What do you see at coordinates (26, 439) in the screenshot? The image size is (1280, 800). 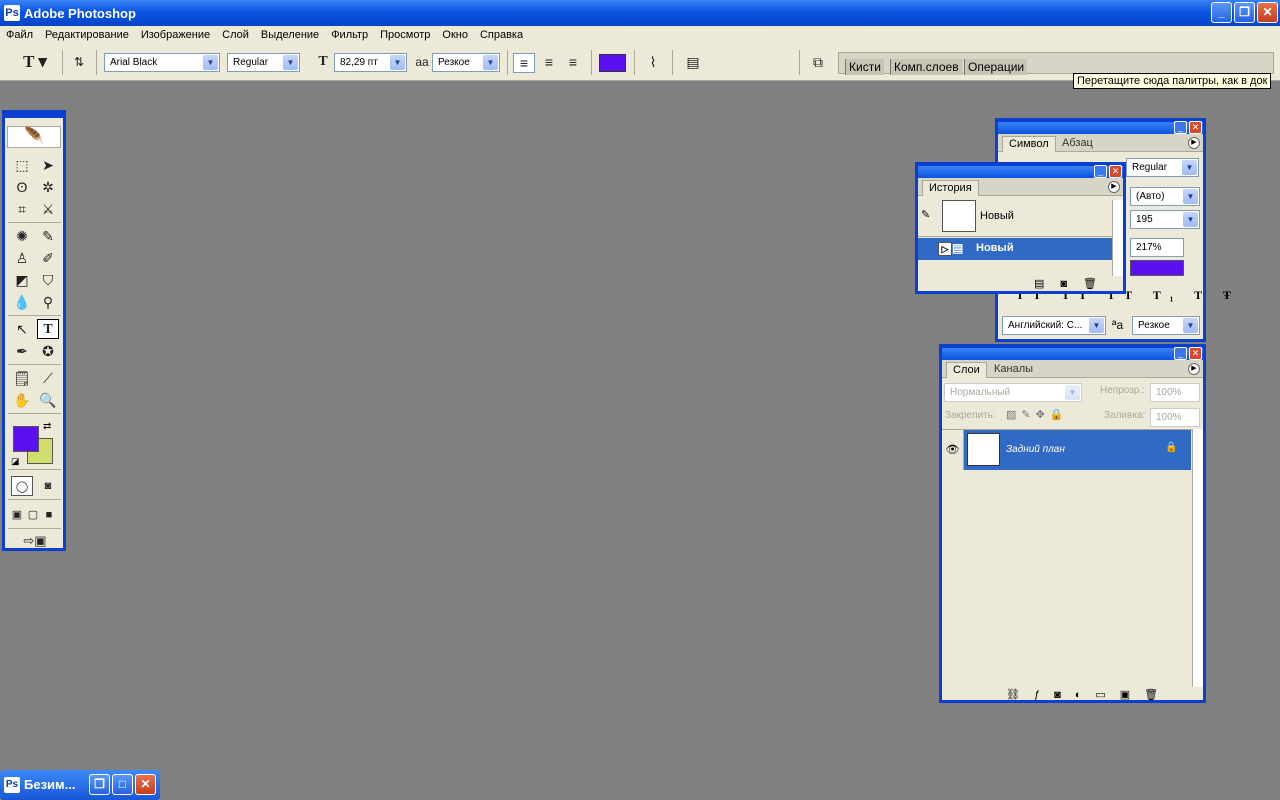 I see `foreground-color-swatch` at bounding box center [26, 439].